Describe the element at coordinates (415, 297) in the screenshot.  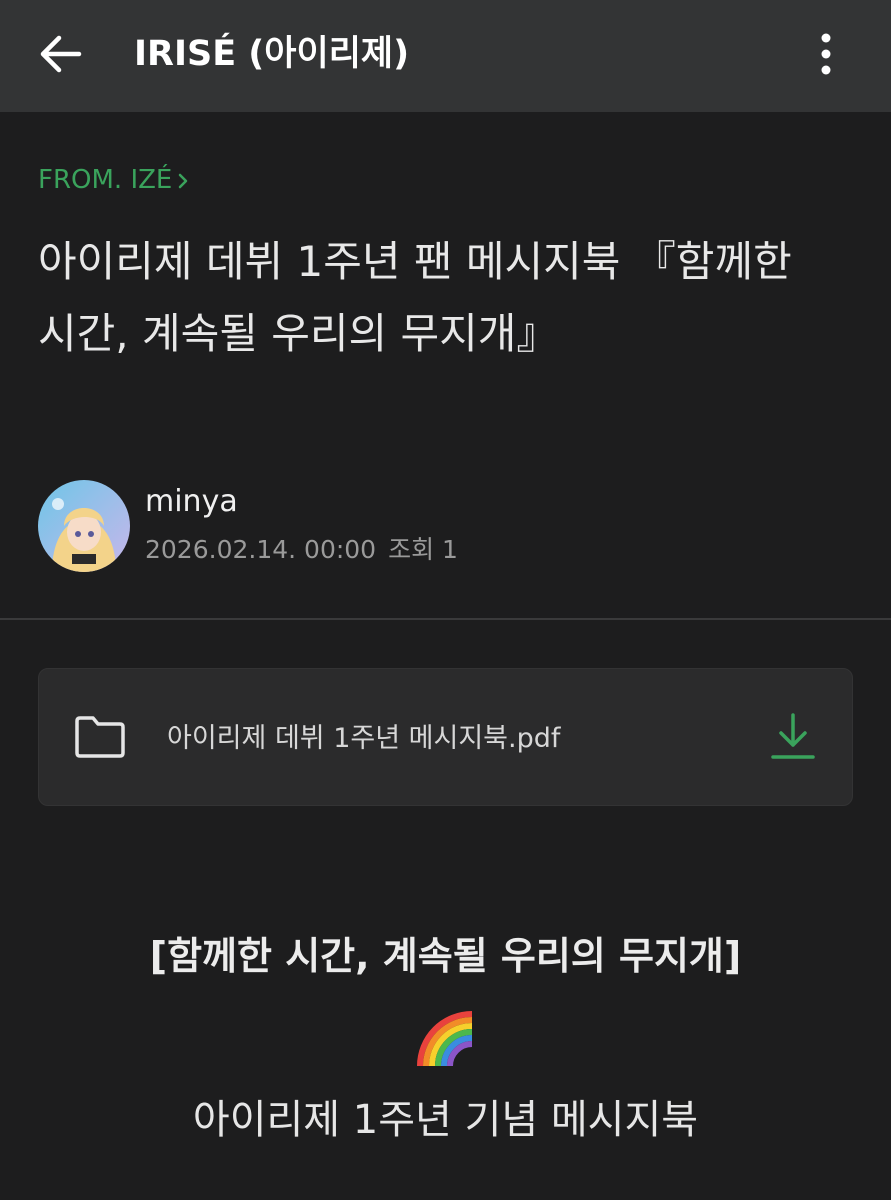
I see `post-title: 아이리제 데뷔 1주년 팬 메시지북 『함께한 시간, 계속될 우리의 무지개』` at that location.